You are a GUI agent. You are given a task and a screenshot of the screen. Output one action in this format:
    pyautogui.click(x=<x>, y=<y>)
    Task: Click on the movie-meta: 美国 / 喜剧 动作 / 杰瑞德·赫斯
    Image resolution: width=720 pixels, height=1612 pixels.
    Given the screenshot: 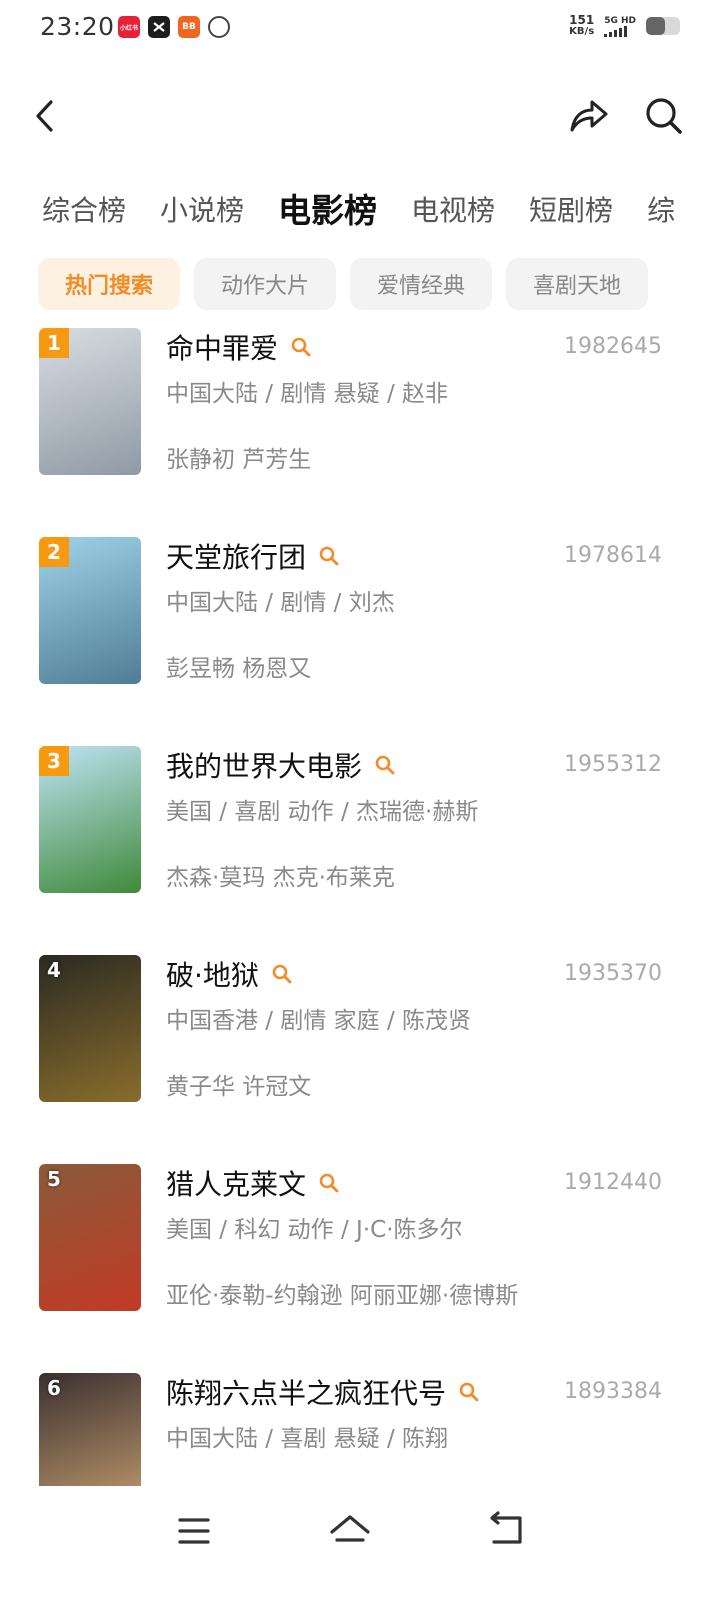 What is the action you would take?
    pyautogui.click(x=322, y=812)
    